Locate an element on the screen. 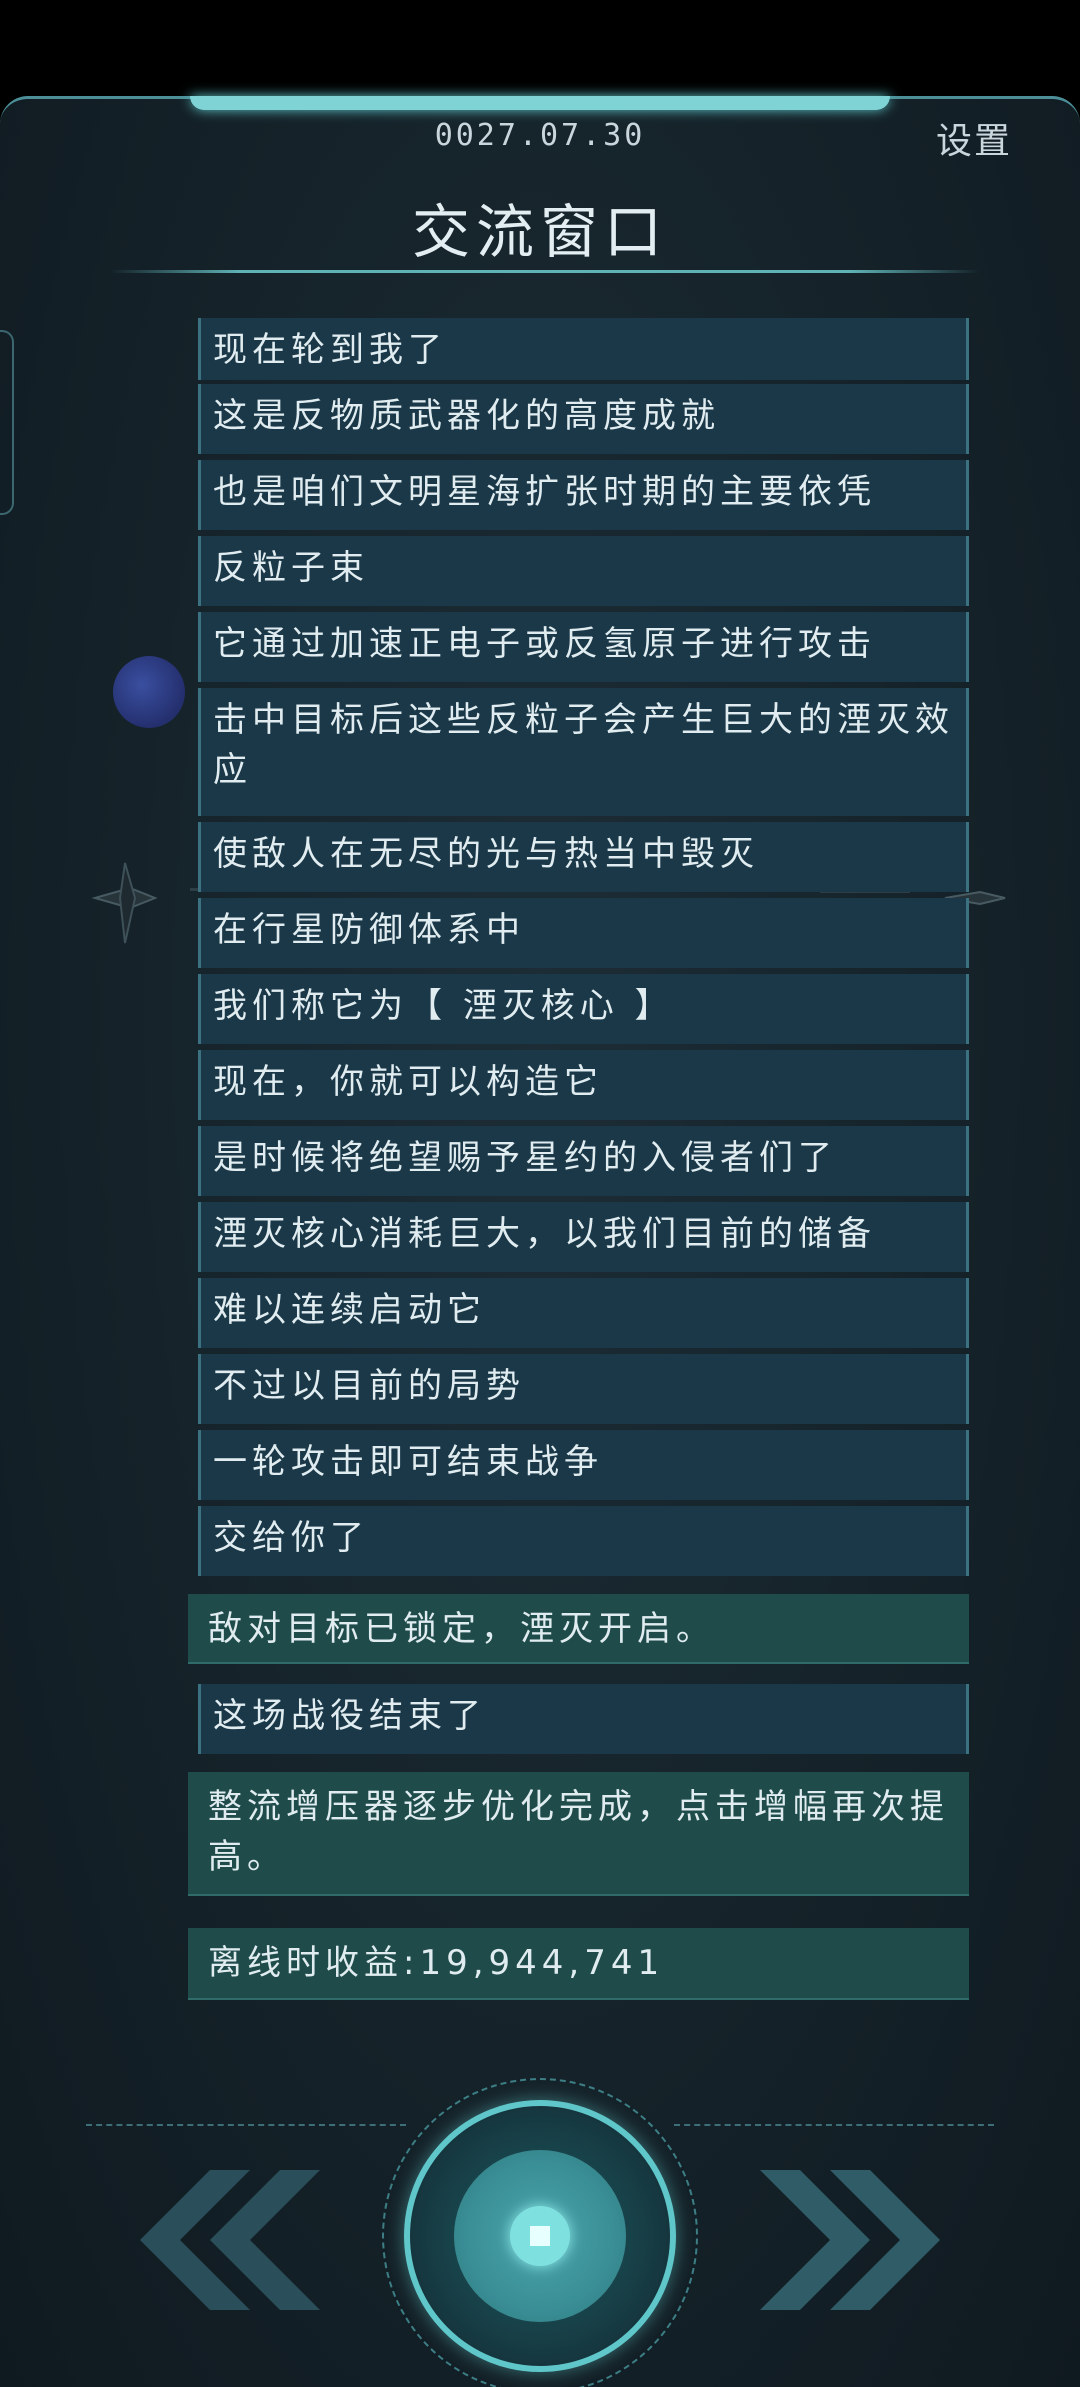  message-row: 交给你了 is located at coordinates (583, 1541).